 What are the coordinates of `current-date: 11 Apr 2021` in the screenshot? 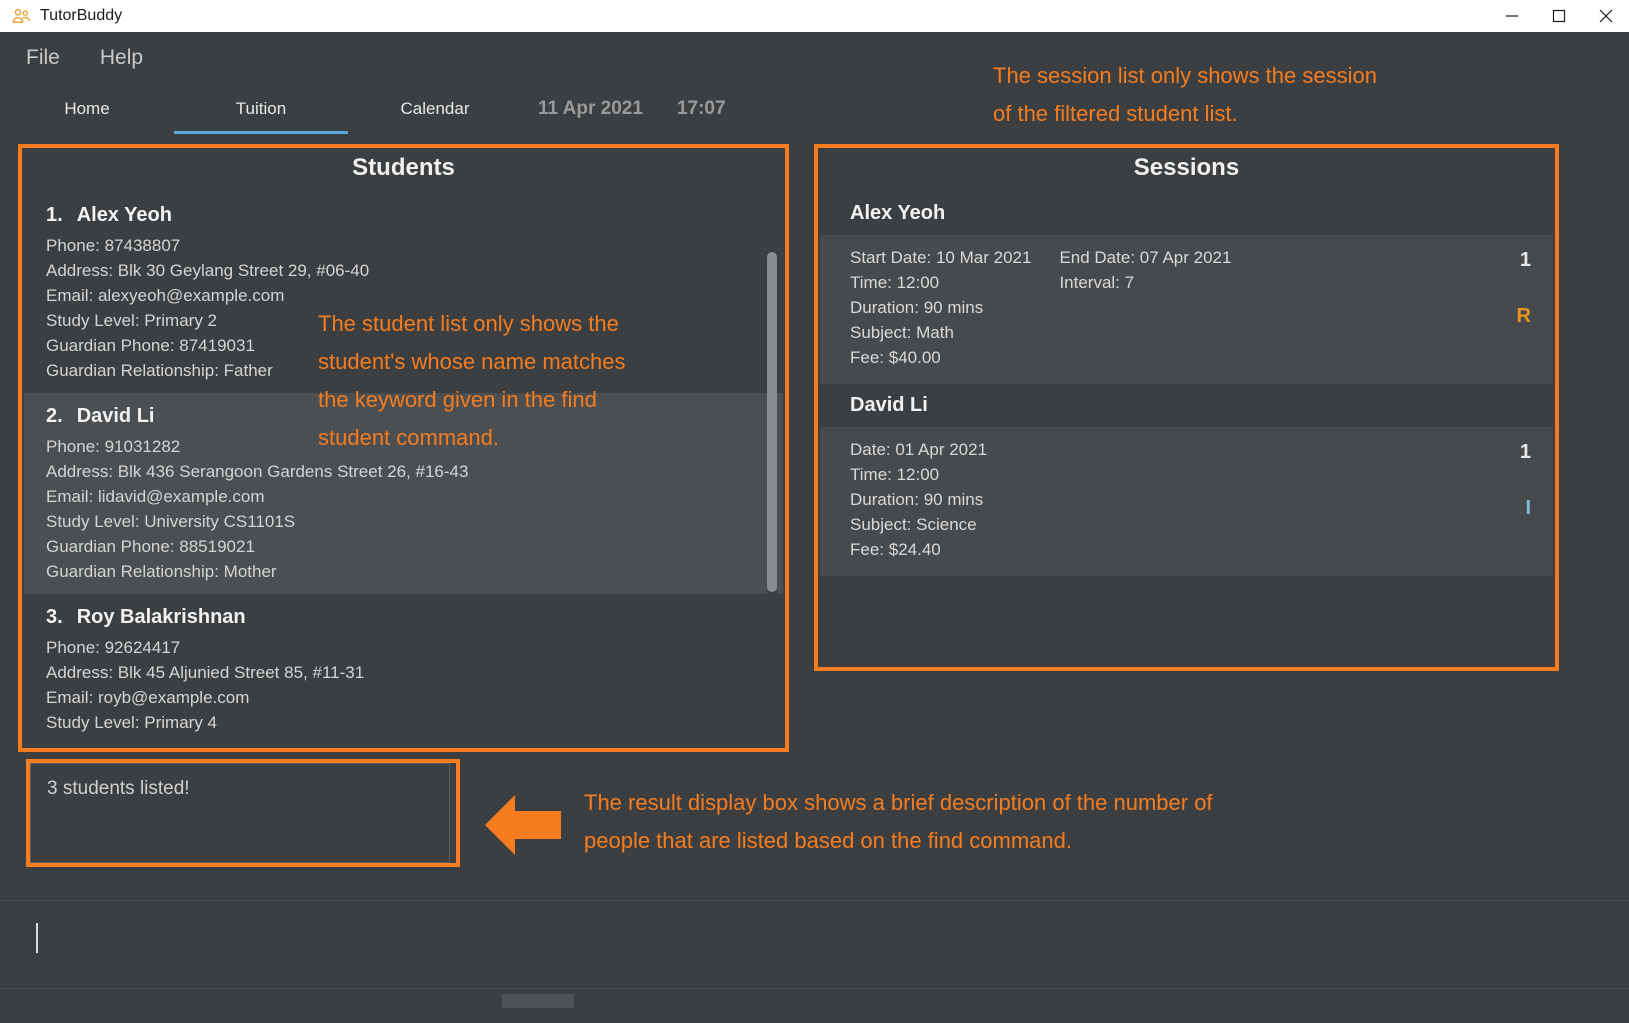 It's located at (590, 108).